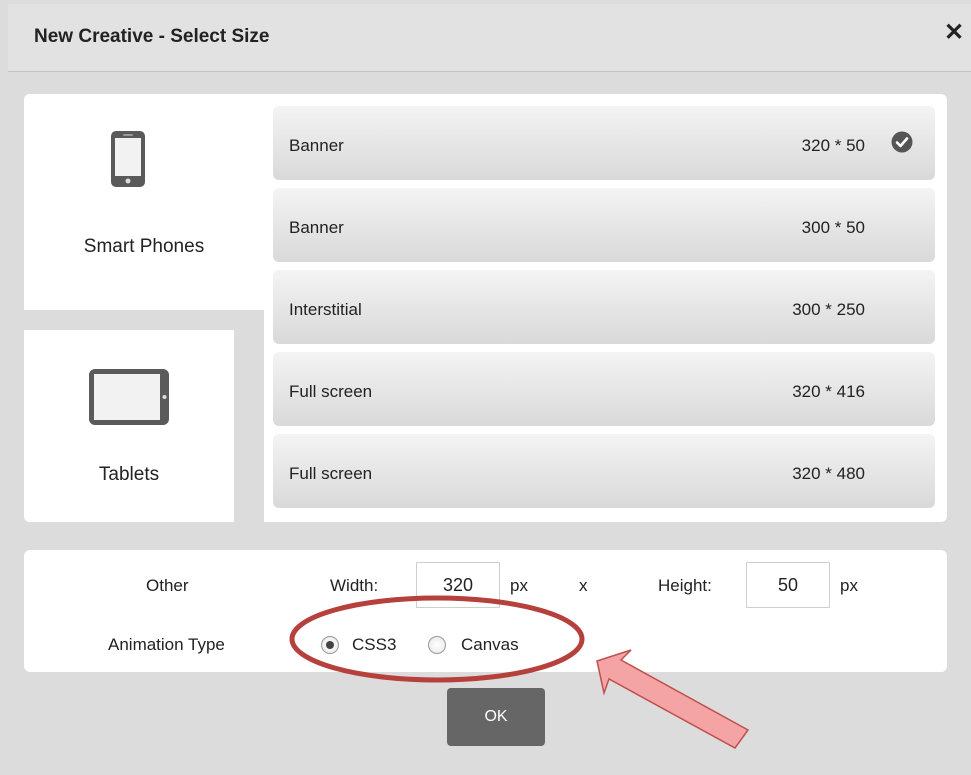 Image resolution: width=971 pixels, height=775 pixels. Describe the element at coordinates (325, 309) in the screenshot. I see `size-name: Interstitial` at that location.